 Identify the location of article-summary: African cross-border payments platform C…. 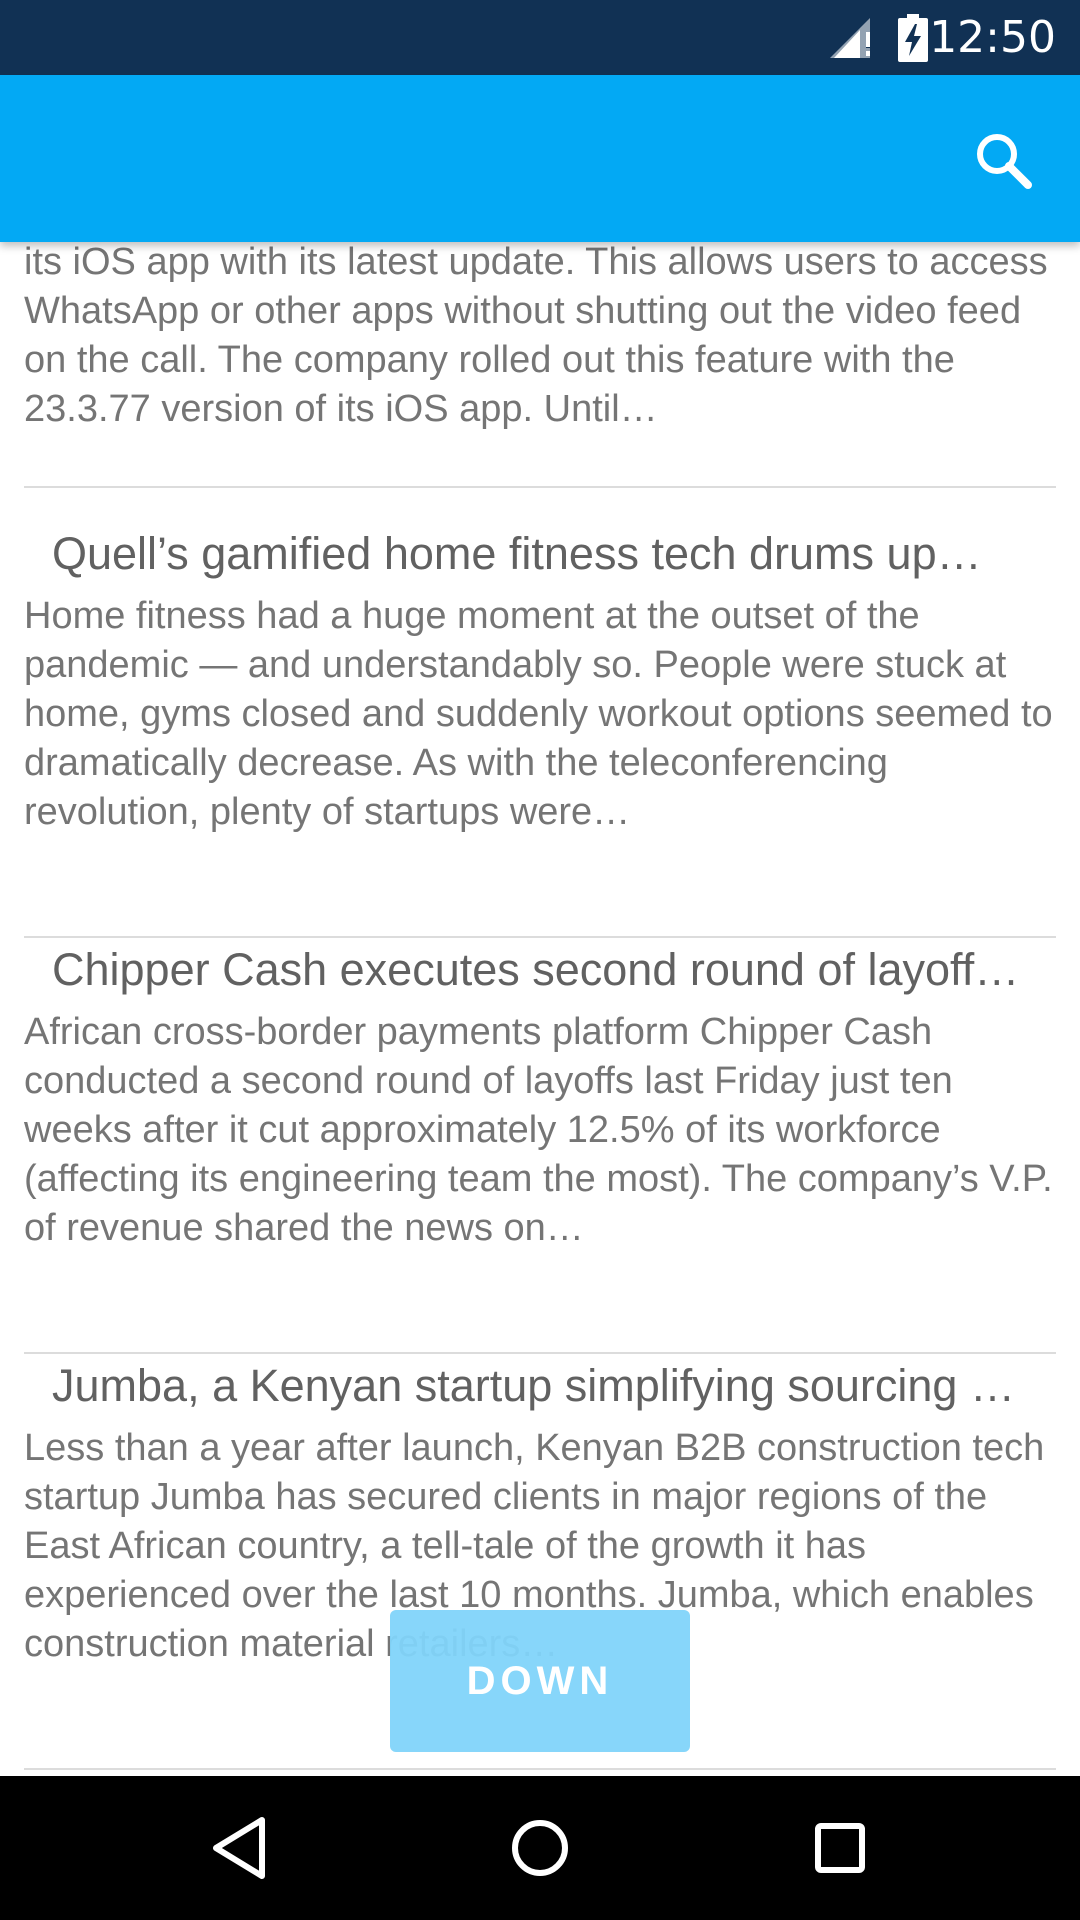
(538, 1130).